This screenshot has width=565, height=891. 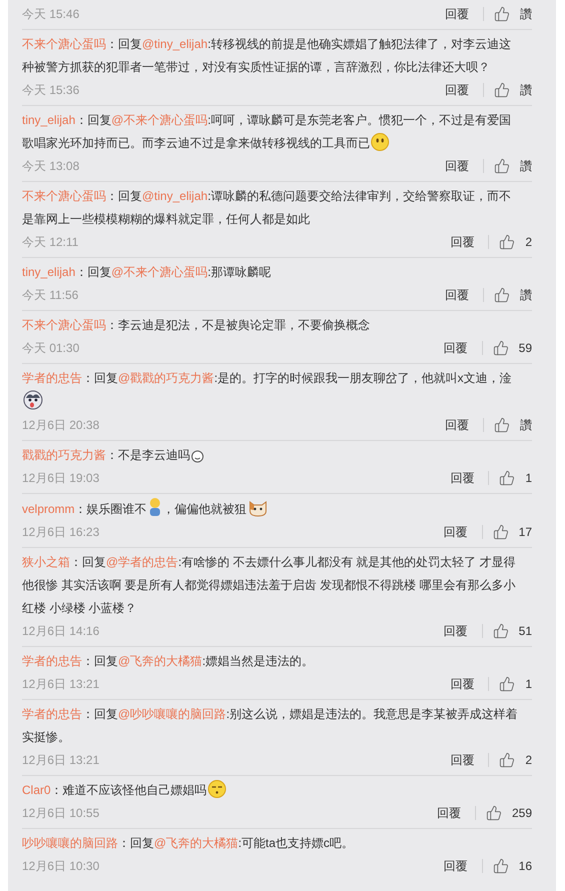 I want to click on cat-face-icon, so click(x=258, y=508).